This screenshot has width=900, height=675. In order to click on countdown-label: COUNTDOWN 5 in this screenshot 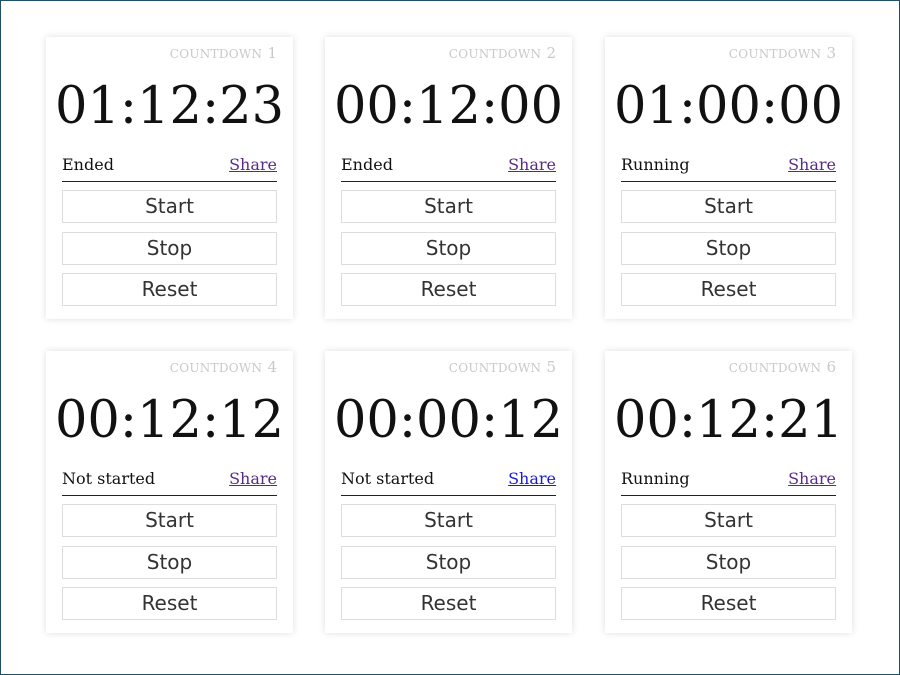, I will do `click(502, 366)`.